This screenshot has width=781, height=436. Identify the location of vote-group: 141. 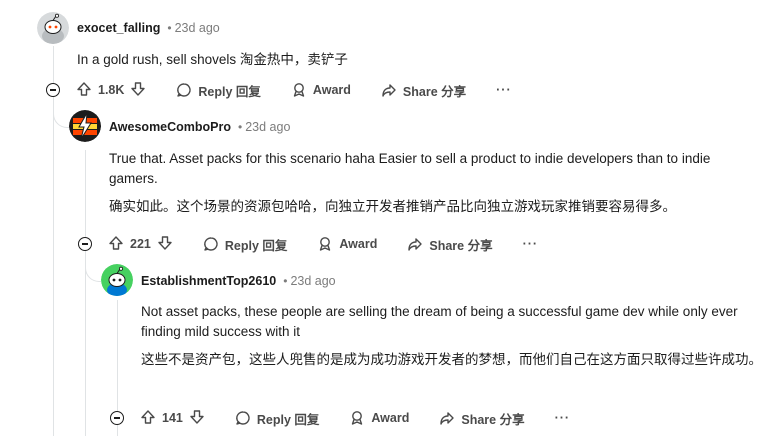
(172, 418).